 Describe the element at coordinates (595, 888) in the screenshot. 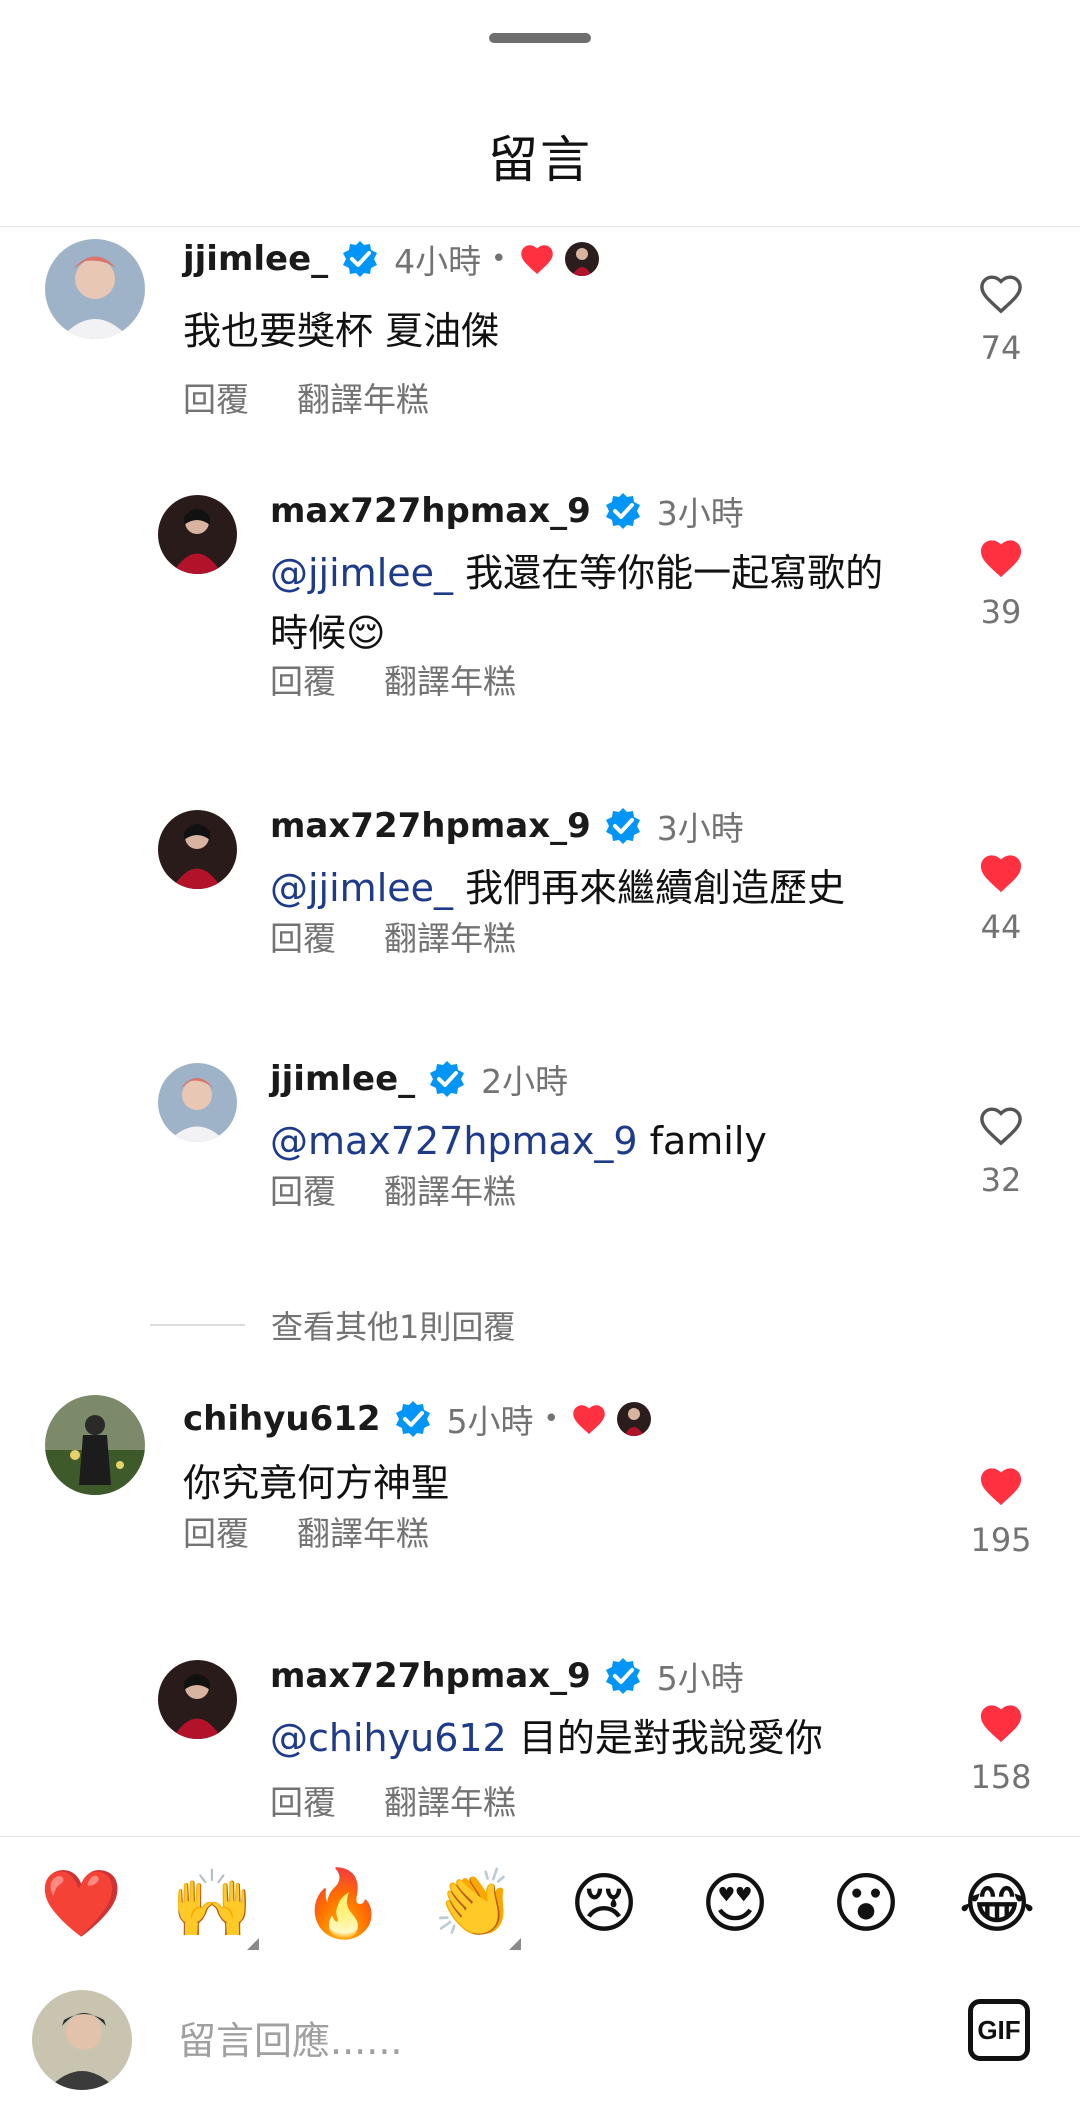

I see `comment-text: @jjimlee_ 我們再來繼續創造歷史` at that location.